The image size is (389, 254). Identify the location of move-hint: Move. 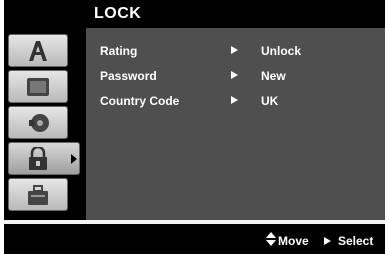
(286, 241).